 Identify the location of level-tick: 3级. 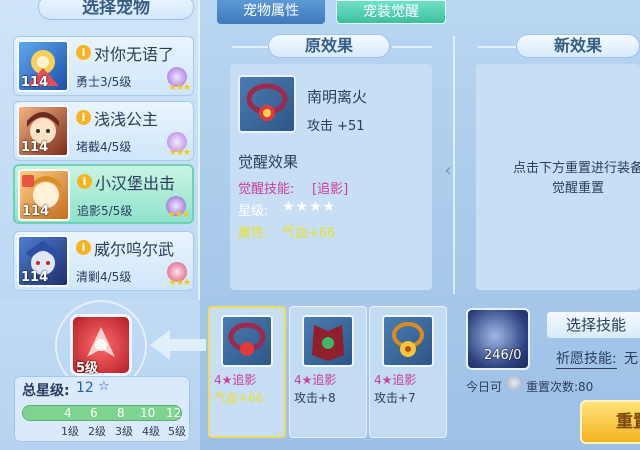
(124, 431).